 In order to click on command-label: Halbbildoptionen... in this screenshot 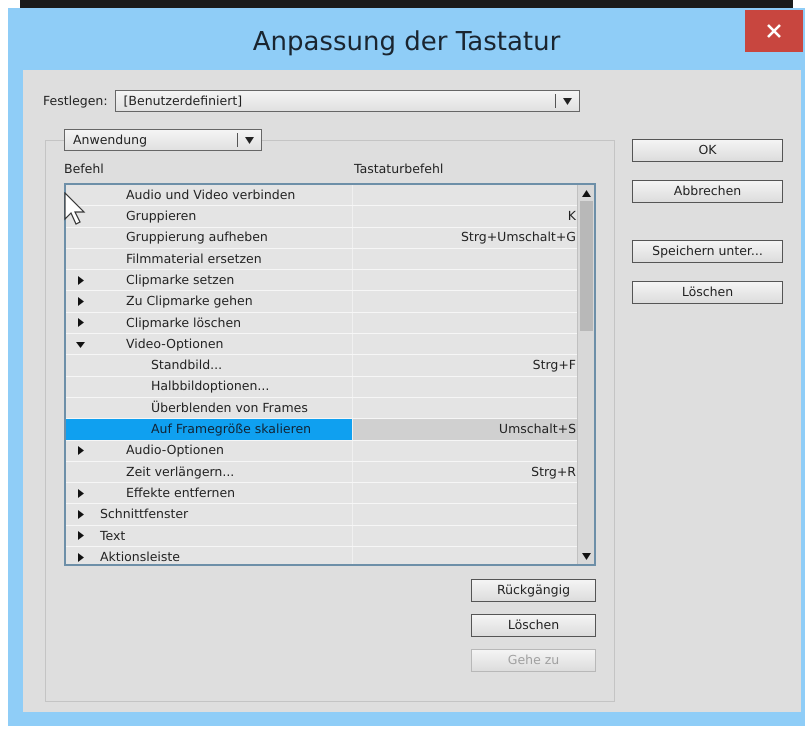, I will do `click(210, 386)`.